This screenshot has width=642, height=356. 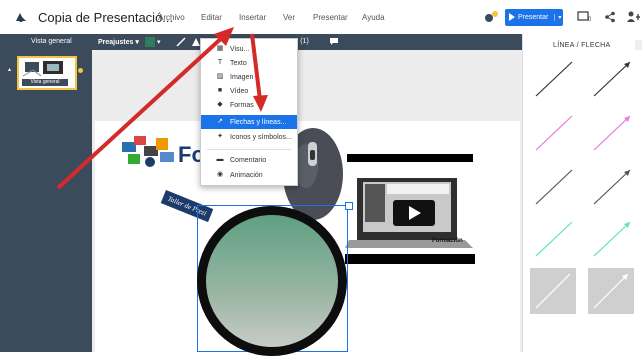 What do you see at coordinates (220, 76) in the screenshot?
I see `image-icon: ▨` at bounding box center [220, 76].